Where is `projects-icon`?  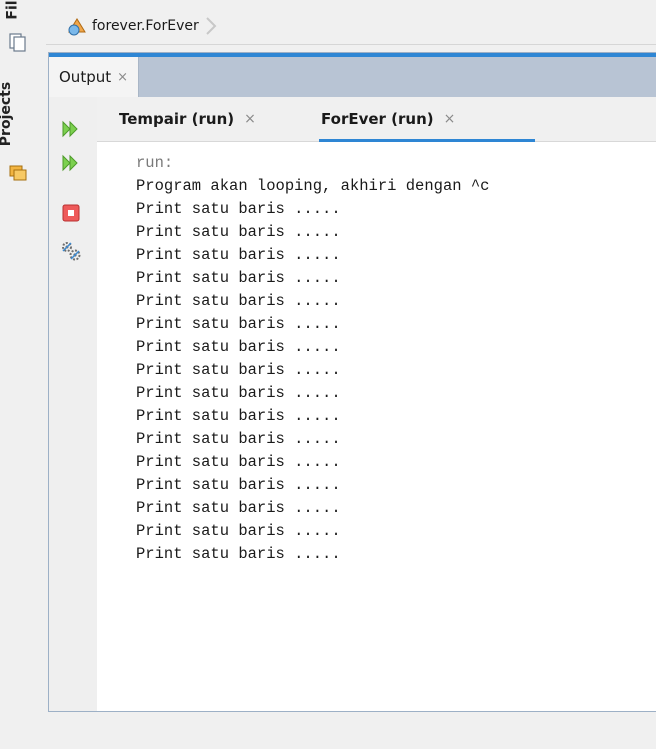 projects-icon is located at coordinates (18, 172).